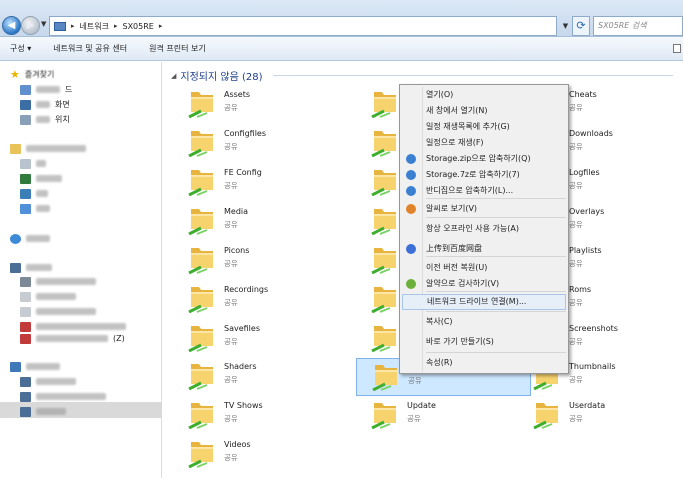  What do you see at coordinates (484, 363) in the screenshot?
I see `context-menu-item: 속성(R)` at bounding box center [484, 363].